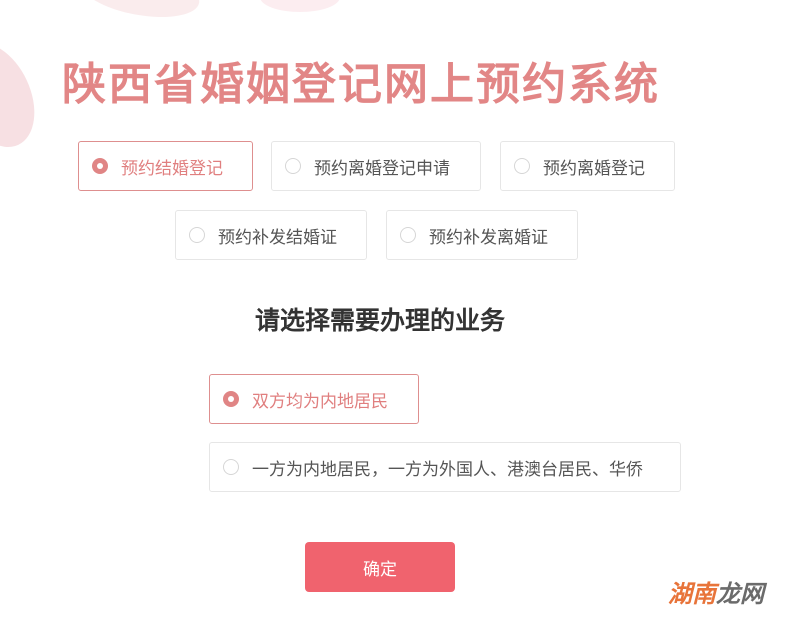 The width and height of the screenshot is (804, 617). I want to click on watermark-part2: 龙网, so click(740, 594).